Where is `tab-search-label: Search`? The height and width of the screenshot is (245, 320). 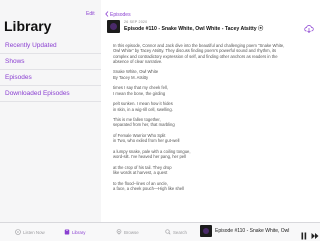
tab-search-label: Search is located at coordinates (180, 232).